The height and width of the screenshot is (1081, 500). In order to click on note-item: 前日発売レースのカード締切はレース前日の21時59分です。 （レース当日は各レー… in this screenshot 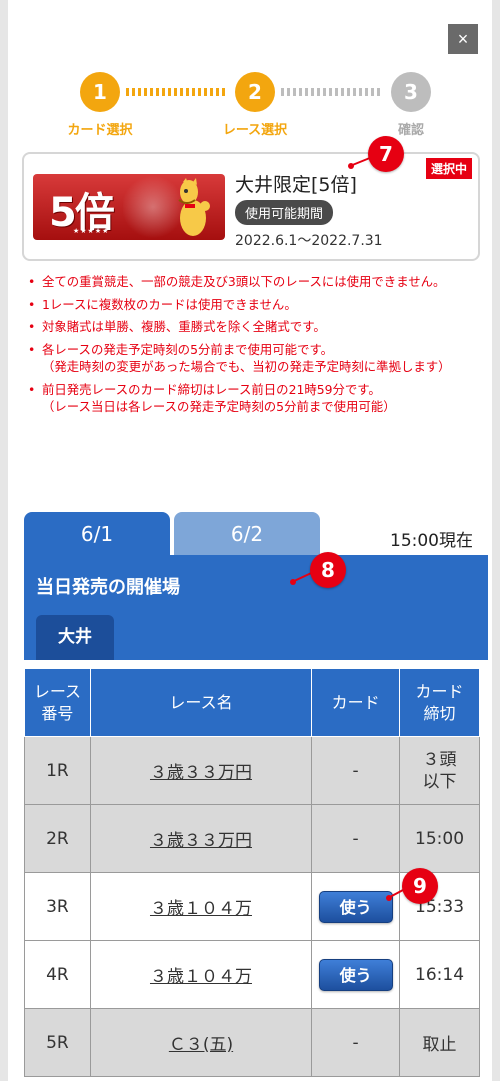, I will do `click(252, 398)`.